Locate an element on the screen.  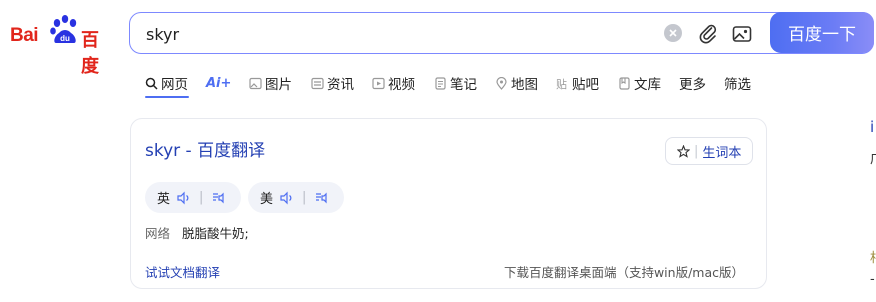
tieba-icon: 贴 is located at coordinates (561, 83).